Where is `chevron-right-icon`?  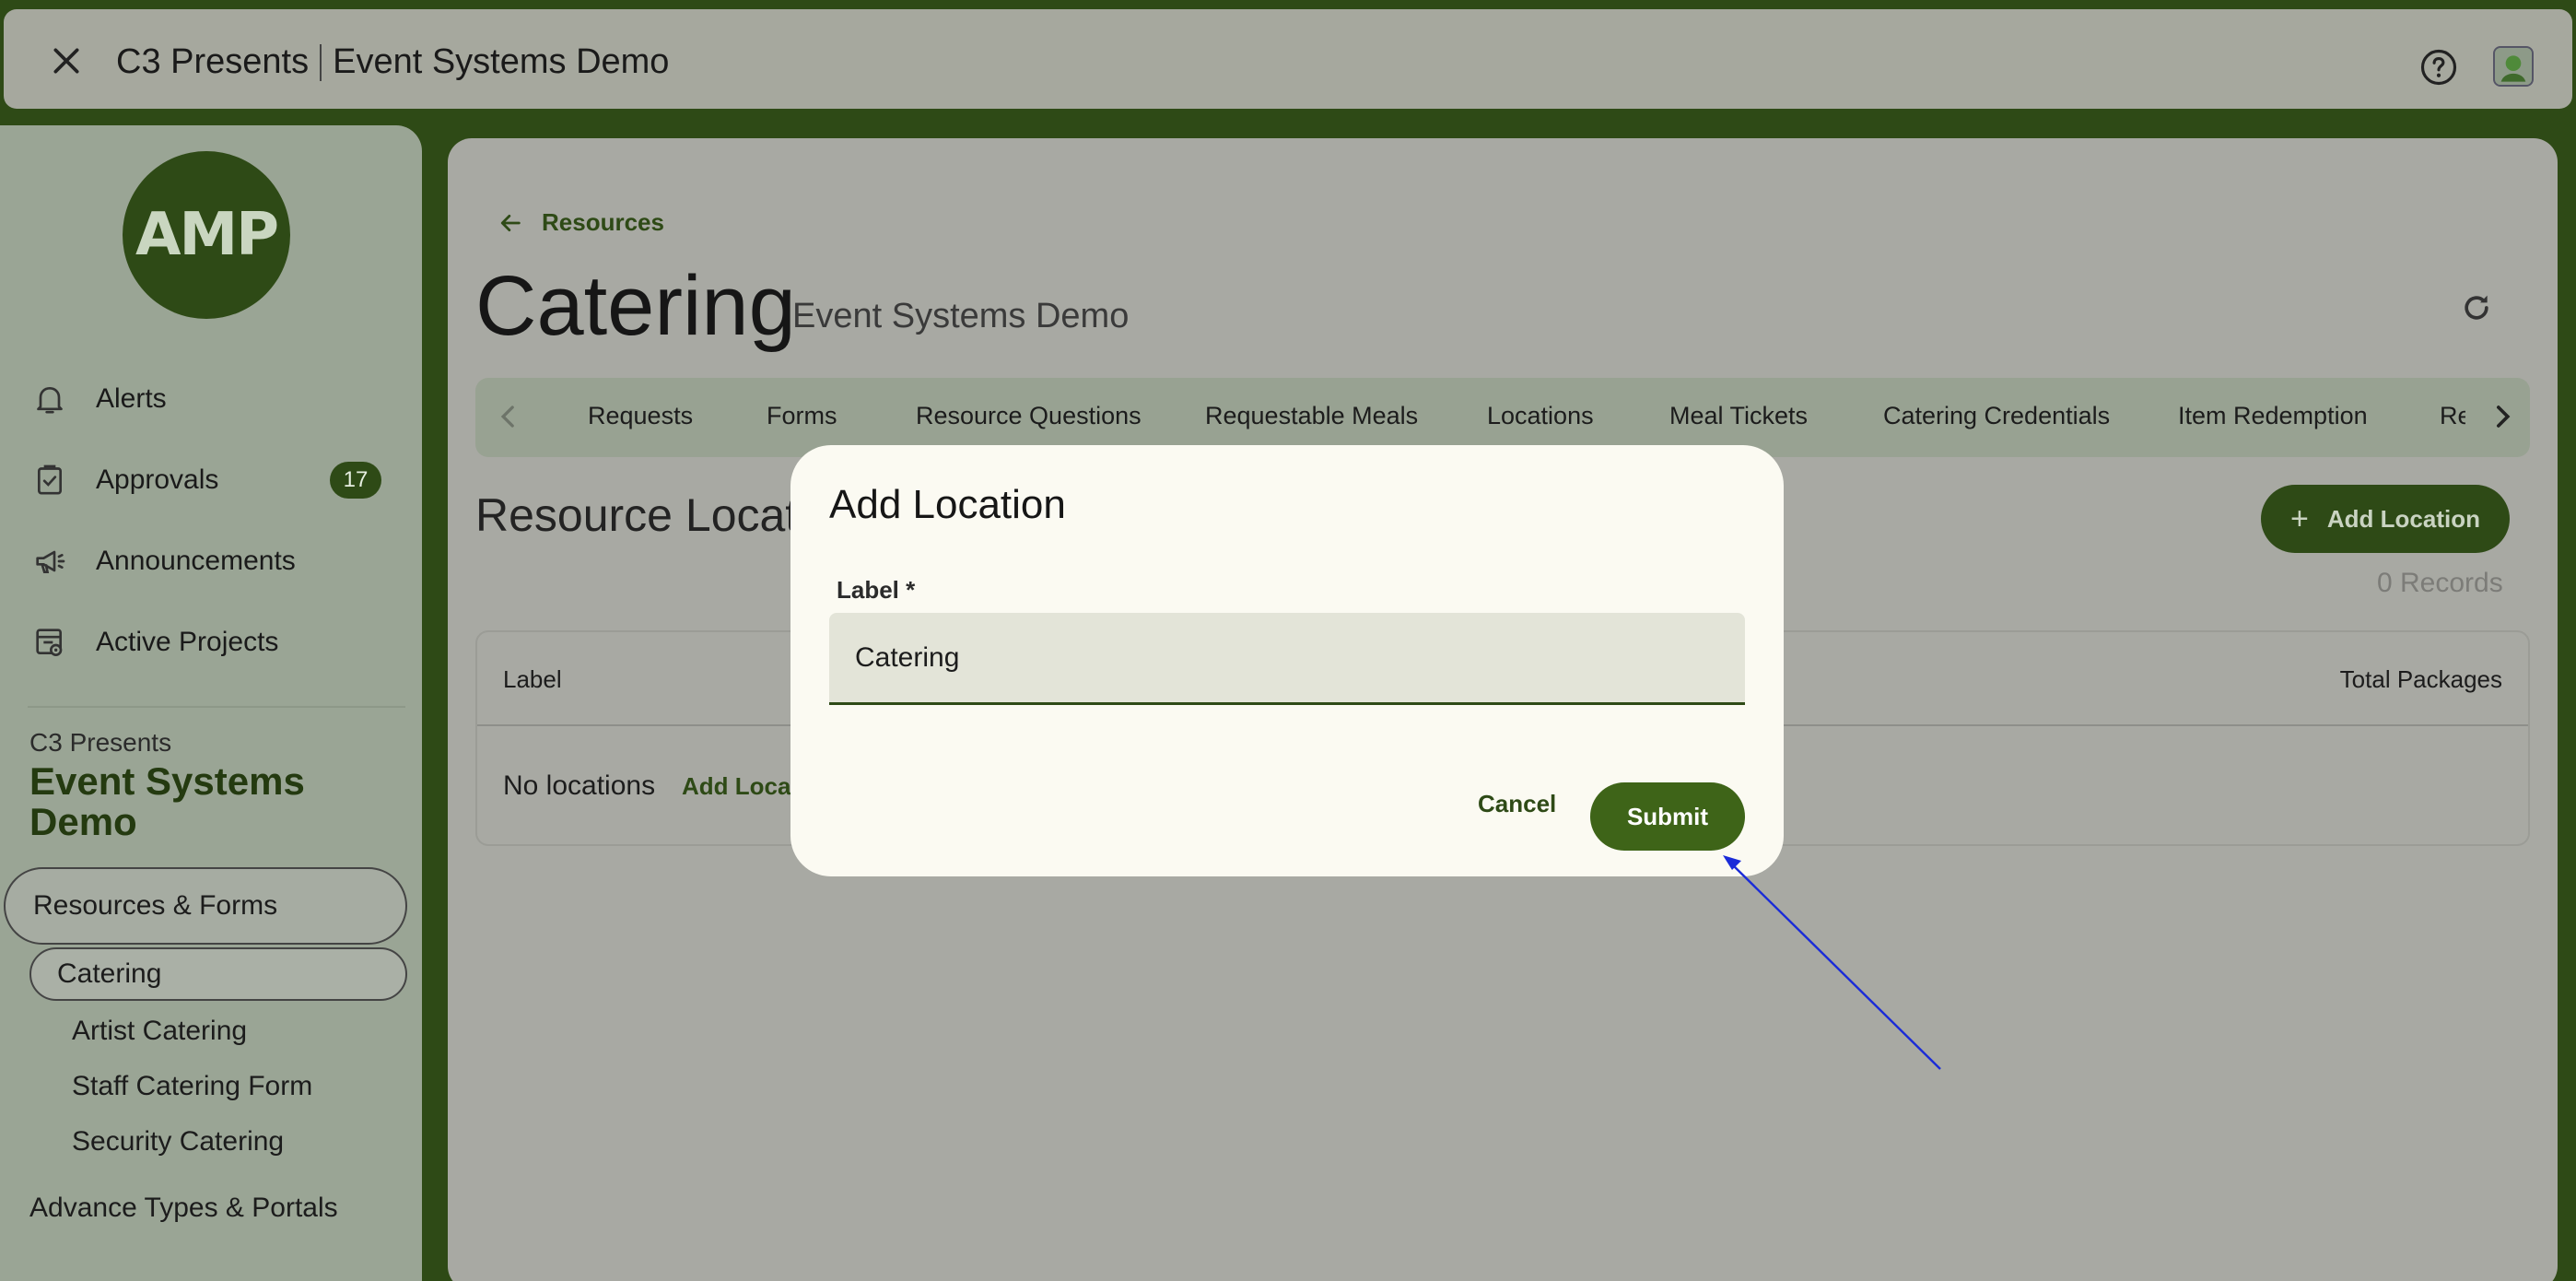
chevron-right-icon is located at coordinates (2502, 416).